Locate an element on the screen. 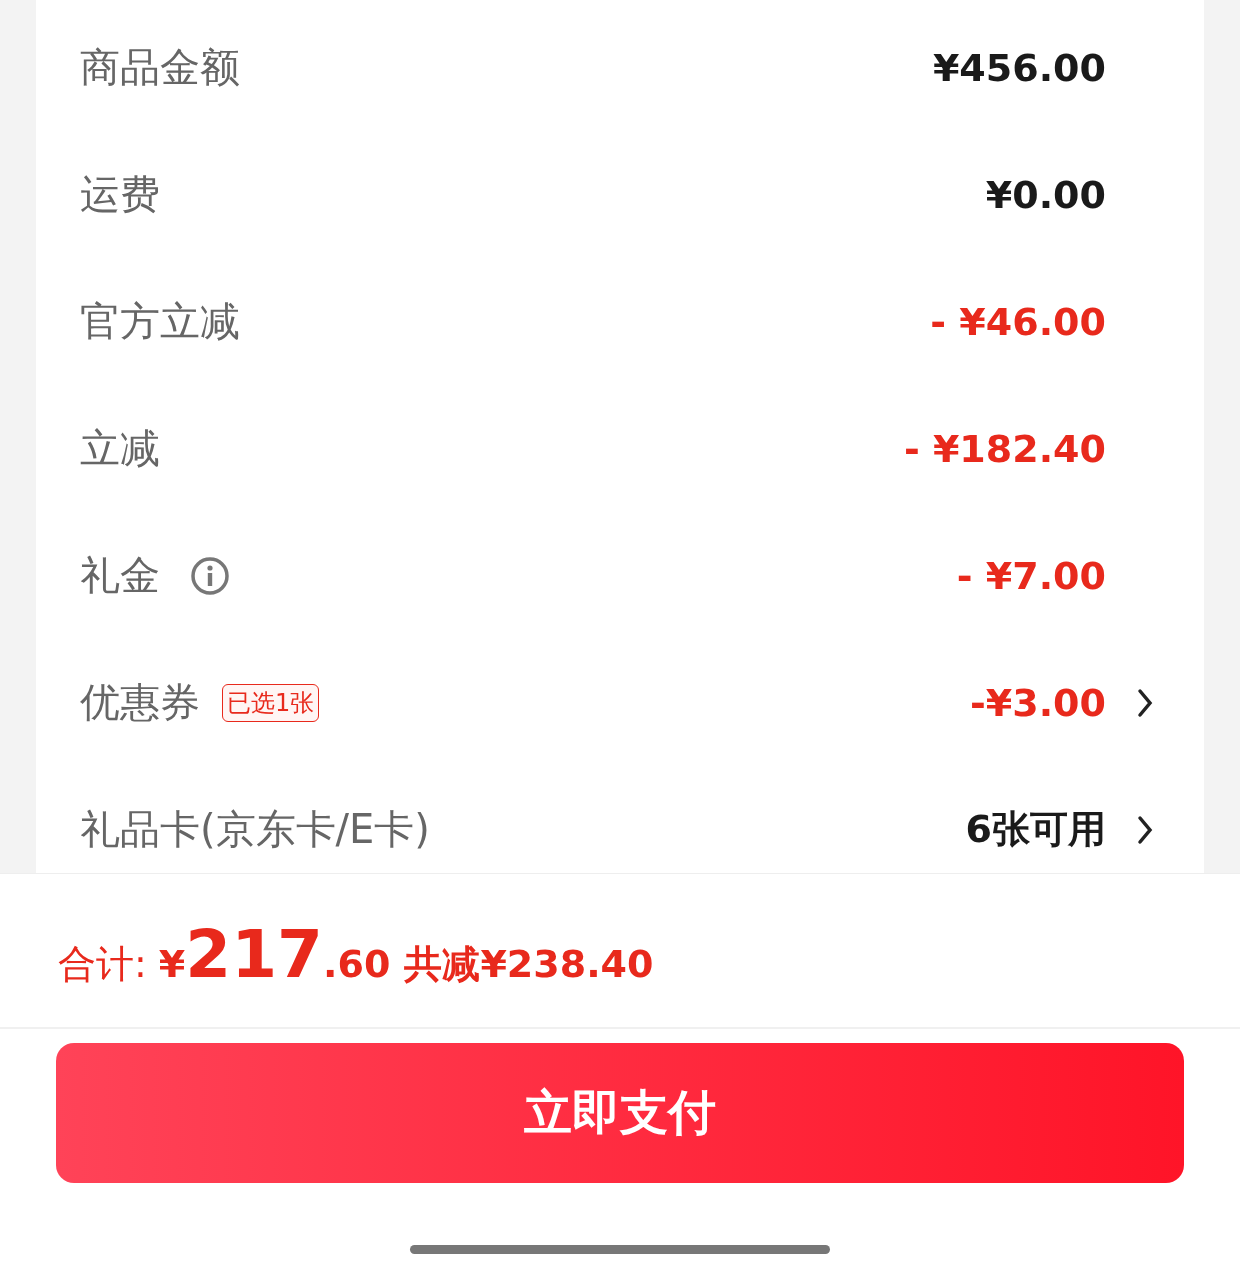  row-amount: - ¥46.00 is located at coordinates (1018, 321).